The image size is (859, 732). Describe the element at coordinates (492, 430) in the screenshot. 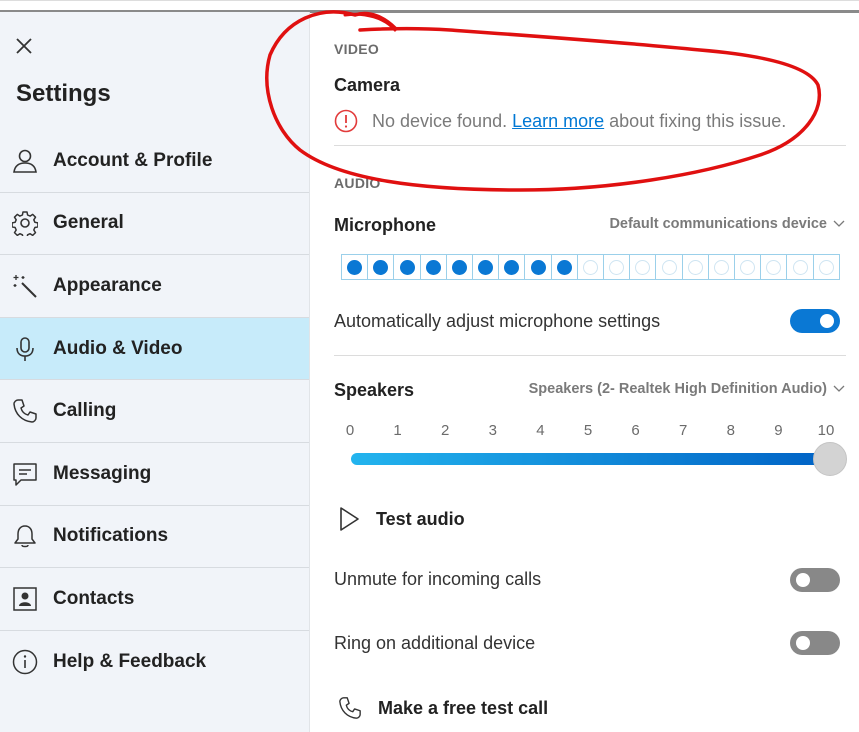

I see `volume-tick-label: 3` at that location.